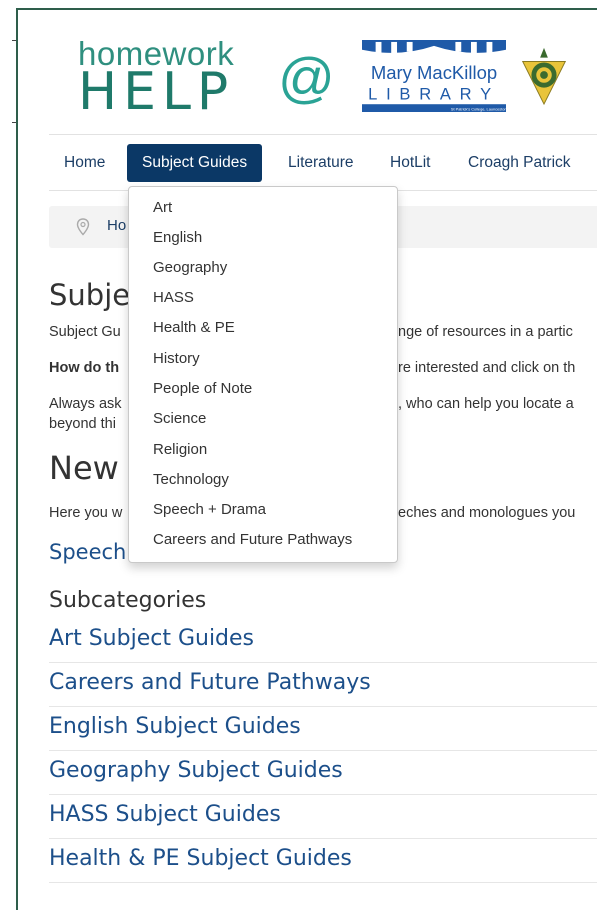 The width and height of the screenshot is (597, 910). I want to click on dropdown-item-people-of-note: People of Note, so click(202, 388).